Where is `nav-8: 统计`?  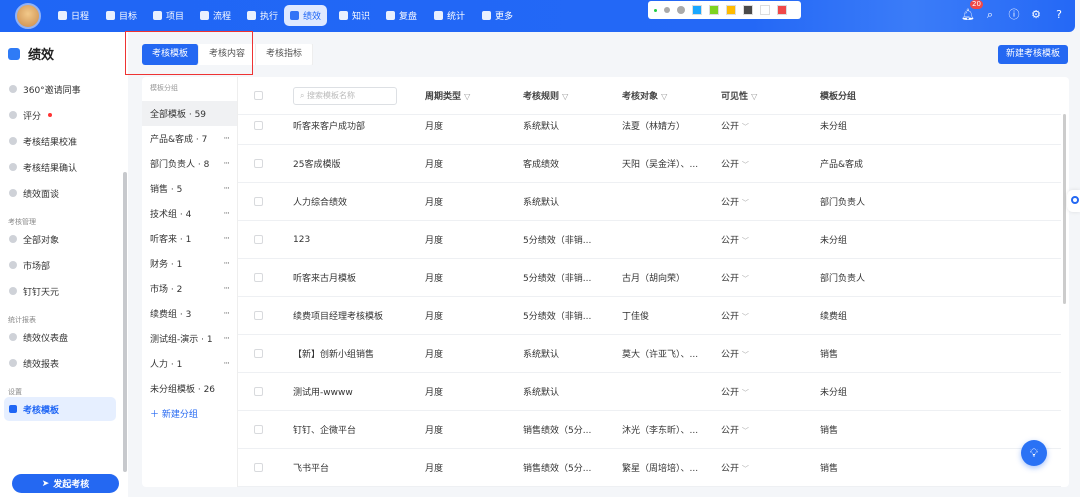 nav-8: 统计 is located at coordinates (449, 15).